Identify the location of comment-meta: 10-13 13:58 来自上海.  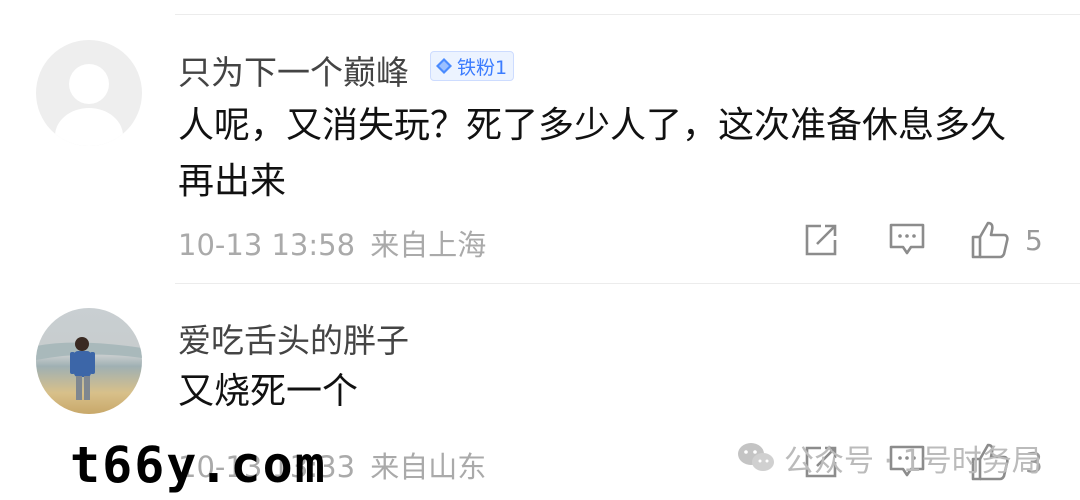
(332, 243).